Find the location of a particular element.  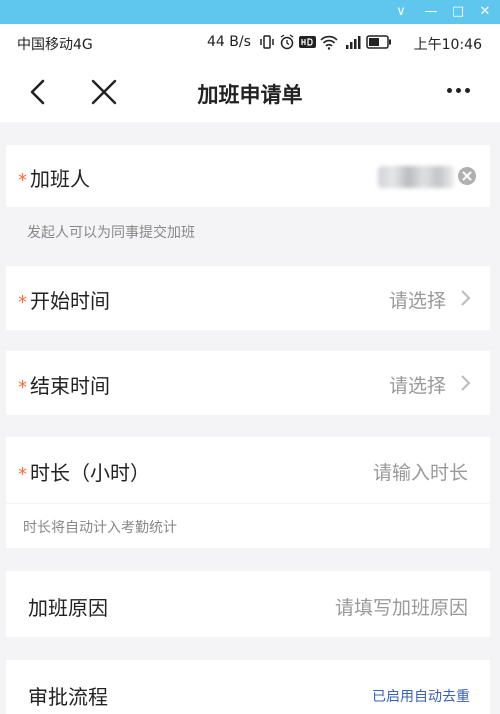

end-time-placeholder: 请选择 is located at coordinates (417, 386).